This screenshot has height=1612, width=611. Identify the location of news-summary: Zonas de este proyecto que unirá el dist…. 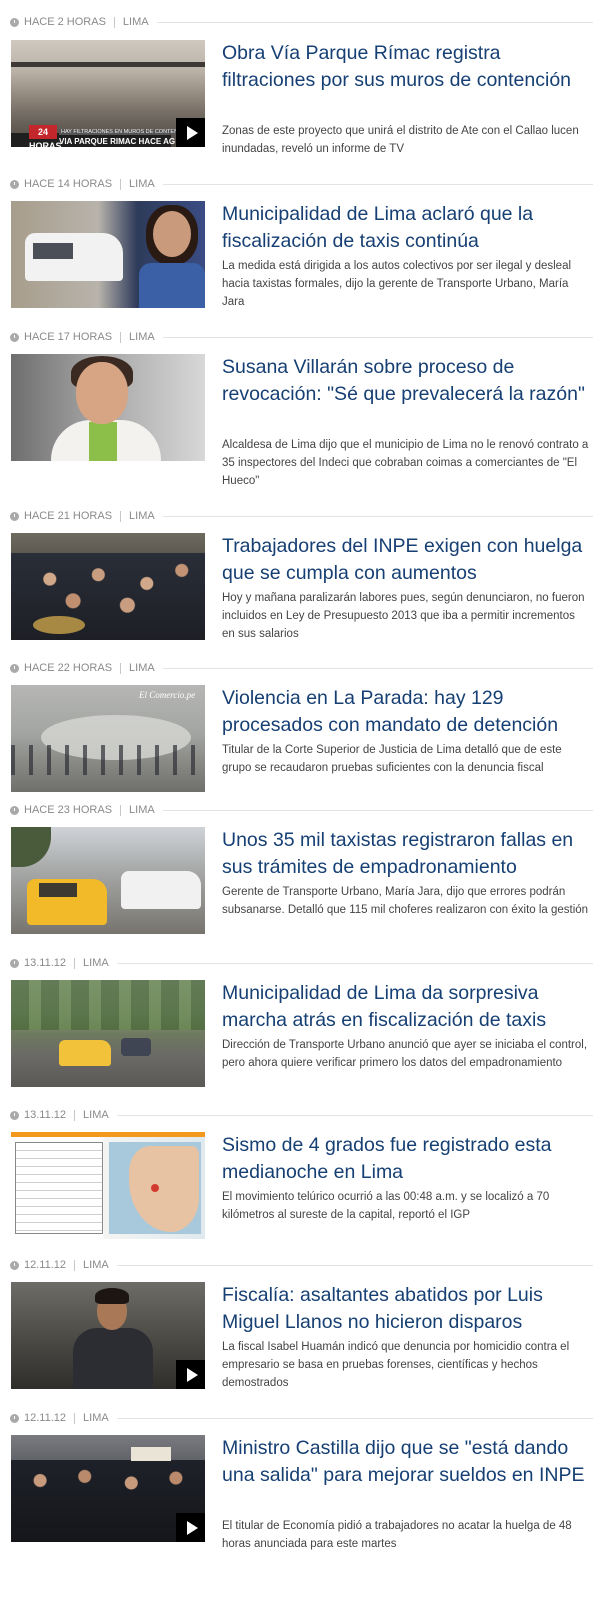
(400, 140).